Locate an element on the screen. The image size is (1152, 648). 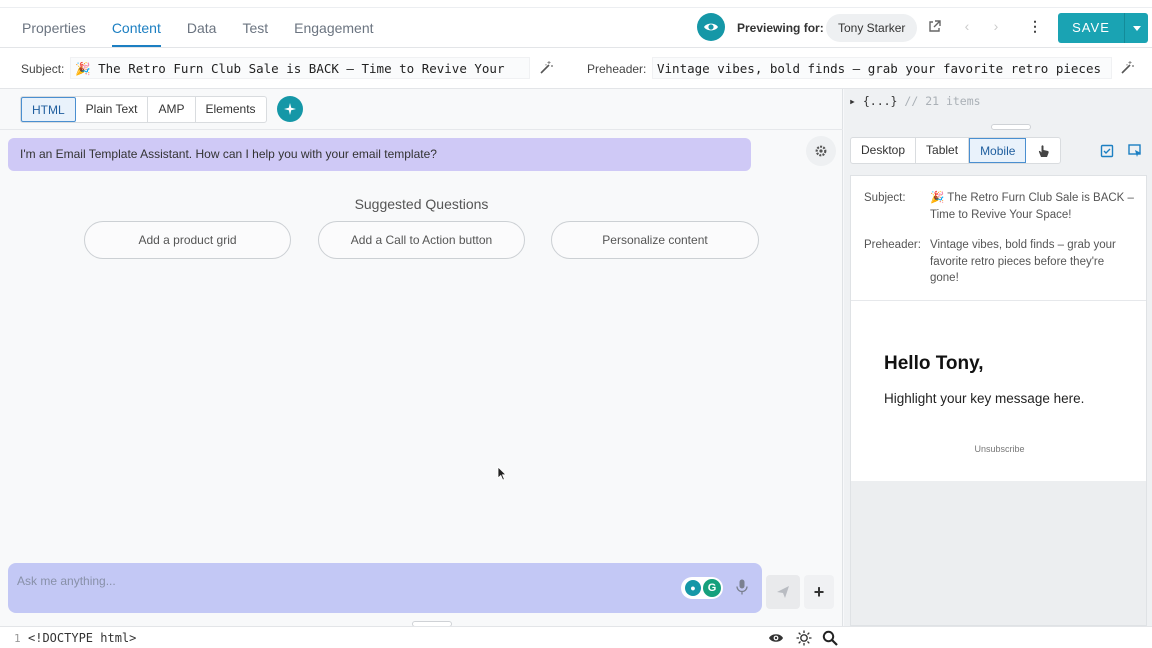
code-line: <!DOCTYPE html> is located at coordinates (82, 638).